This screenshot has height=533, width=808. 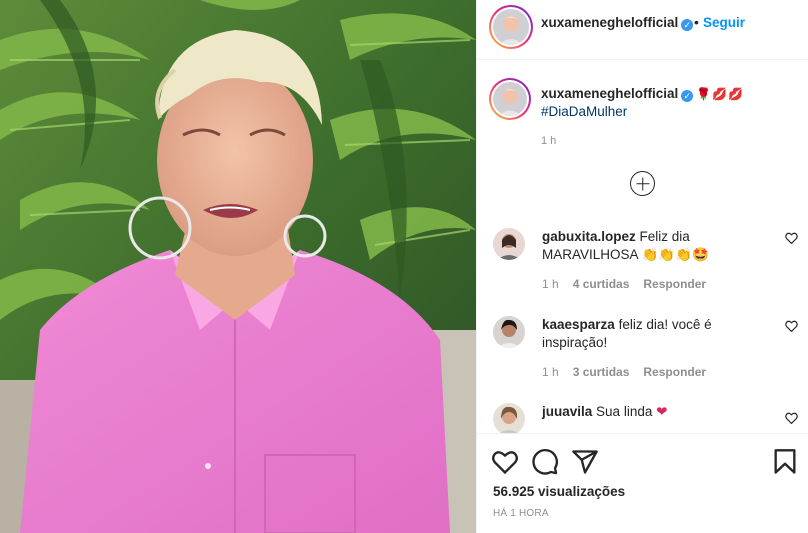 I want to click on follow-button: Seguir, so click(x=724, y=22).